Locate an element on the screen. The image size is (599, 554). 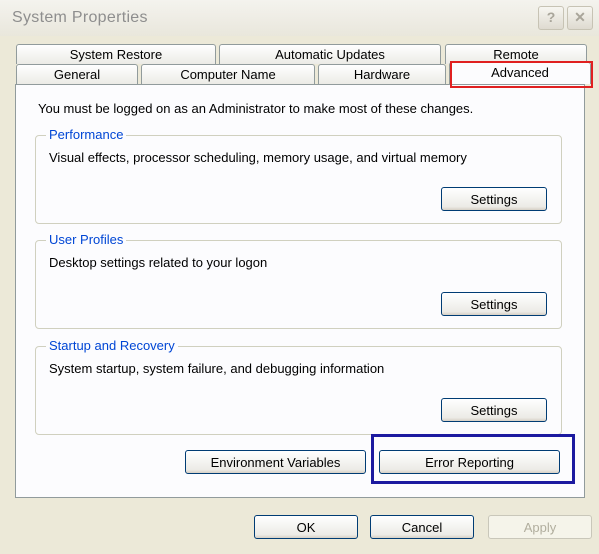
ok-button: OK is located at coordinates (306, 527).